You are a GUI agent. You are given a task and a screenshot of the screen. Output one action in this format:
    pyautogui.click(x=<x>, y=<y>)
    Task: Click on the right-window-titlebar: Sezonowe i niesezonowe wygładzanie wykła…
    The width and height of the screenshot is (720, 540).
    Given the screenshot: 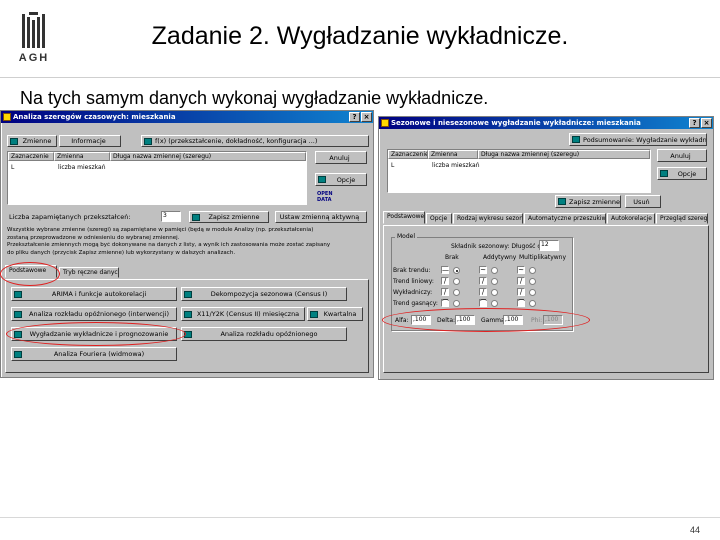 What is the action you would take?
    pyautogui.click(x=546, y=123)
    